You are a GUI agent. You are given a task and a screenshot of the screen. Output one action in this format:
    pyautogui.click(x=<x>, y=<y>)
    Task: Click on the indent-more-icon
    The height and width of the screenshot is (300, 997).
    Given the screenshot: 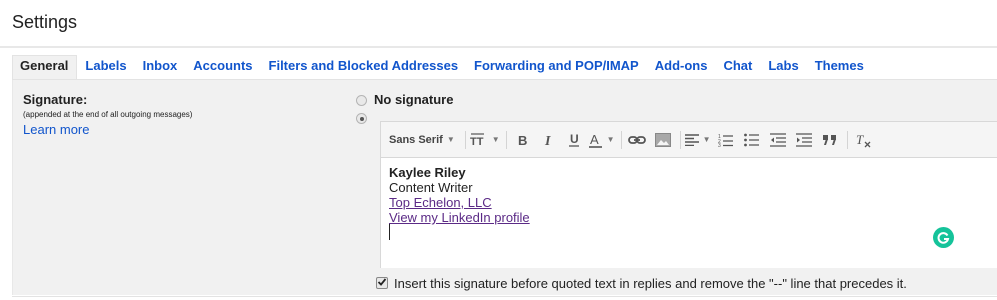 What is the action you would take?
    pyautogui.click(x=803, y=139)
    